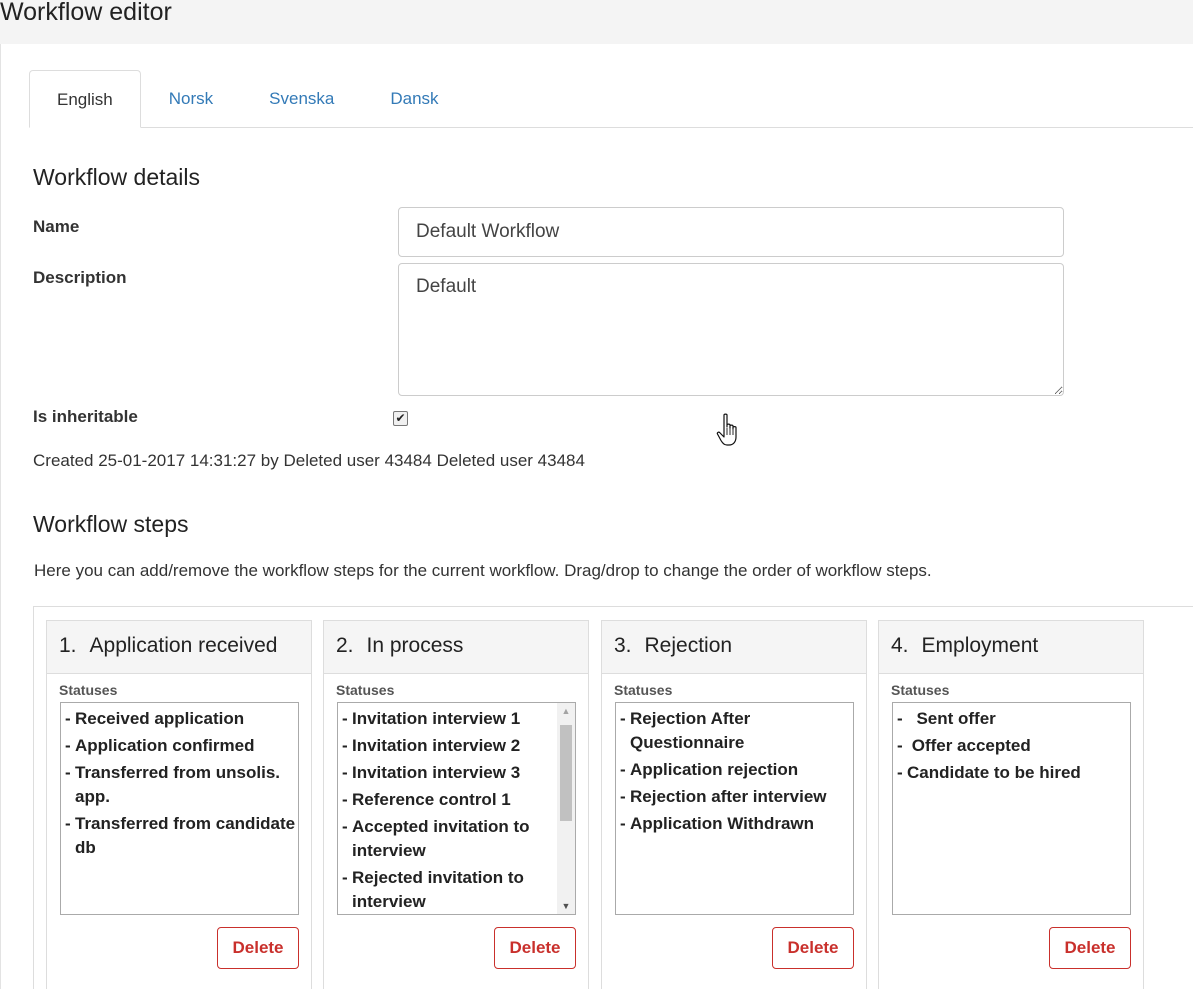 Image resolution: width=1193 pixels, height=989 pixels. Describe the element at coordinates (735, 770) in the screenshot. I see `status-item: - Application rejection` at that location.